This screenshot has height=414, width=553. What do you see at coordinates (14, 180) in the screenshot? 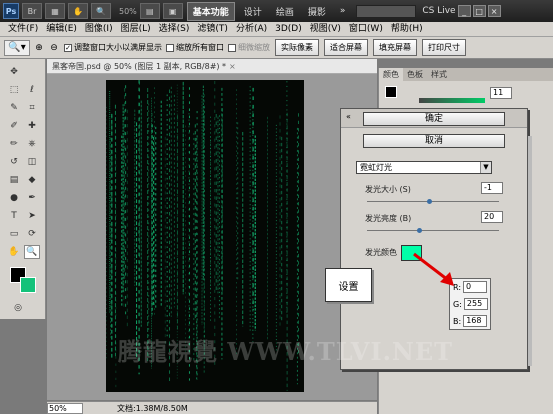
I see `gradient-tool-icon: ▤` at bounding box center [14, 180].